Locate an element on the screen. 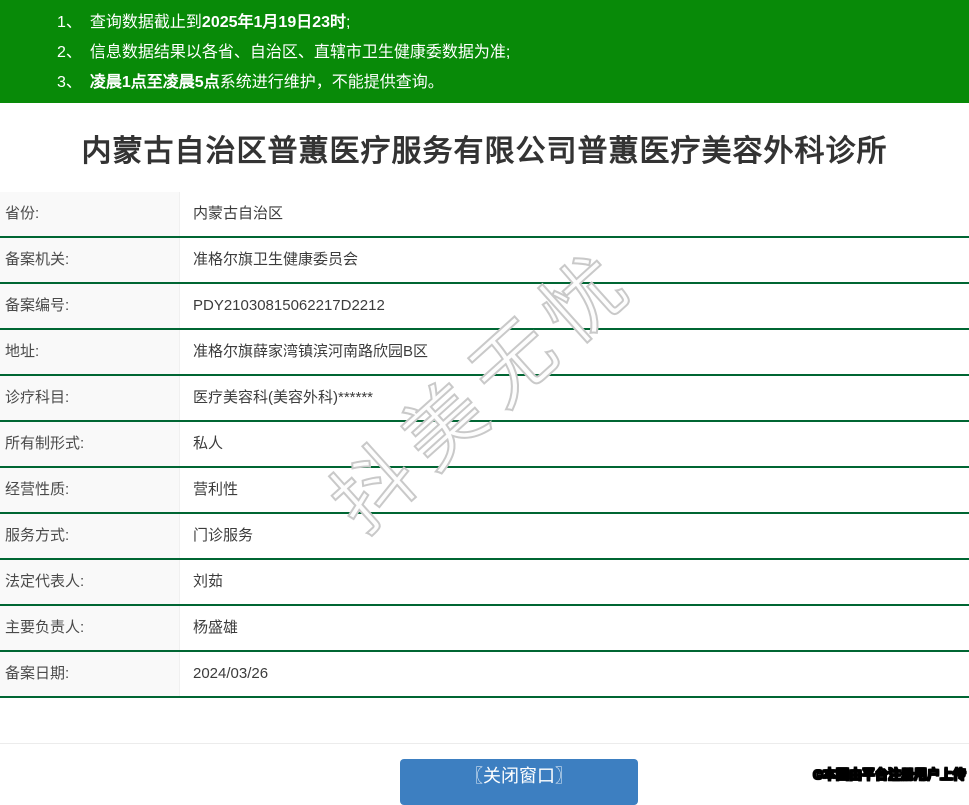  row-value: 杨盛雄 is located at coordinates (216, 627).